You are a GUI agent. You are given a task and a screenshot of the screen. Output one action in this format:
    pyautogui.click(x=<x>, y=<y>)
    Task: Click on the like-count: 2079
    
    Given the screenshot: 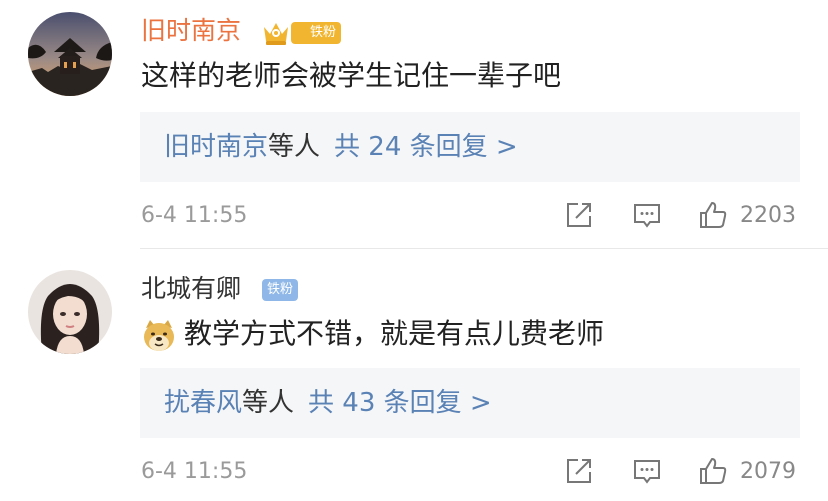 What is the action you would take?
    pyautogui.click(x=768, y=471)
    